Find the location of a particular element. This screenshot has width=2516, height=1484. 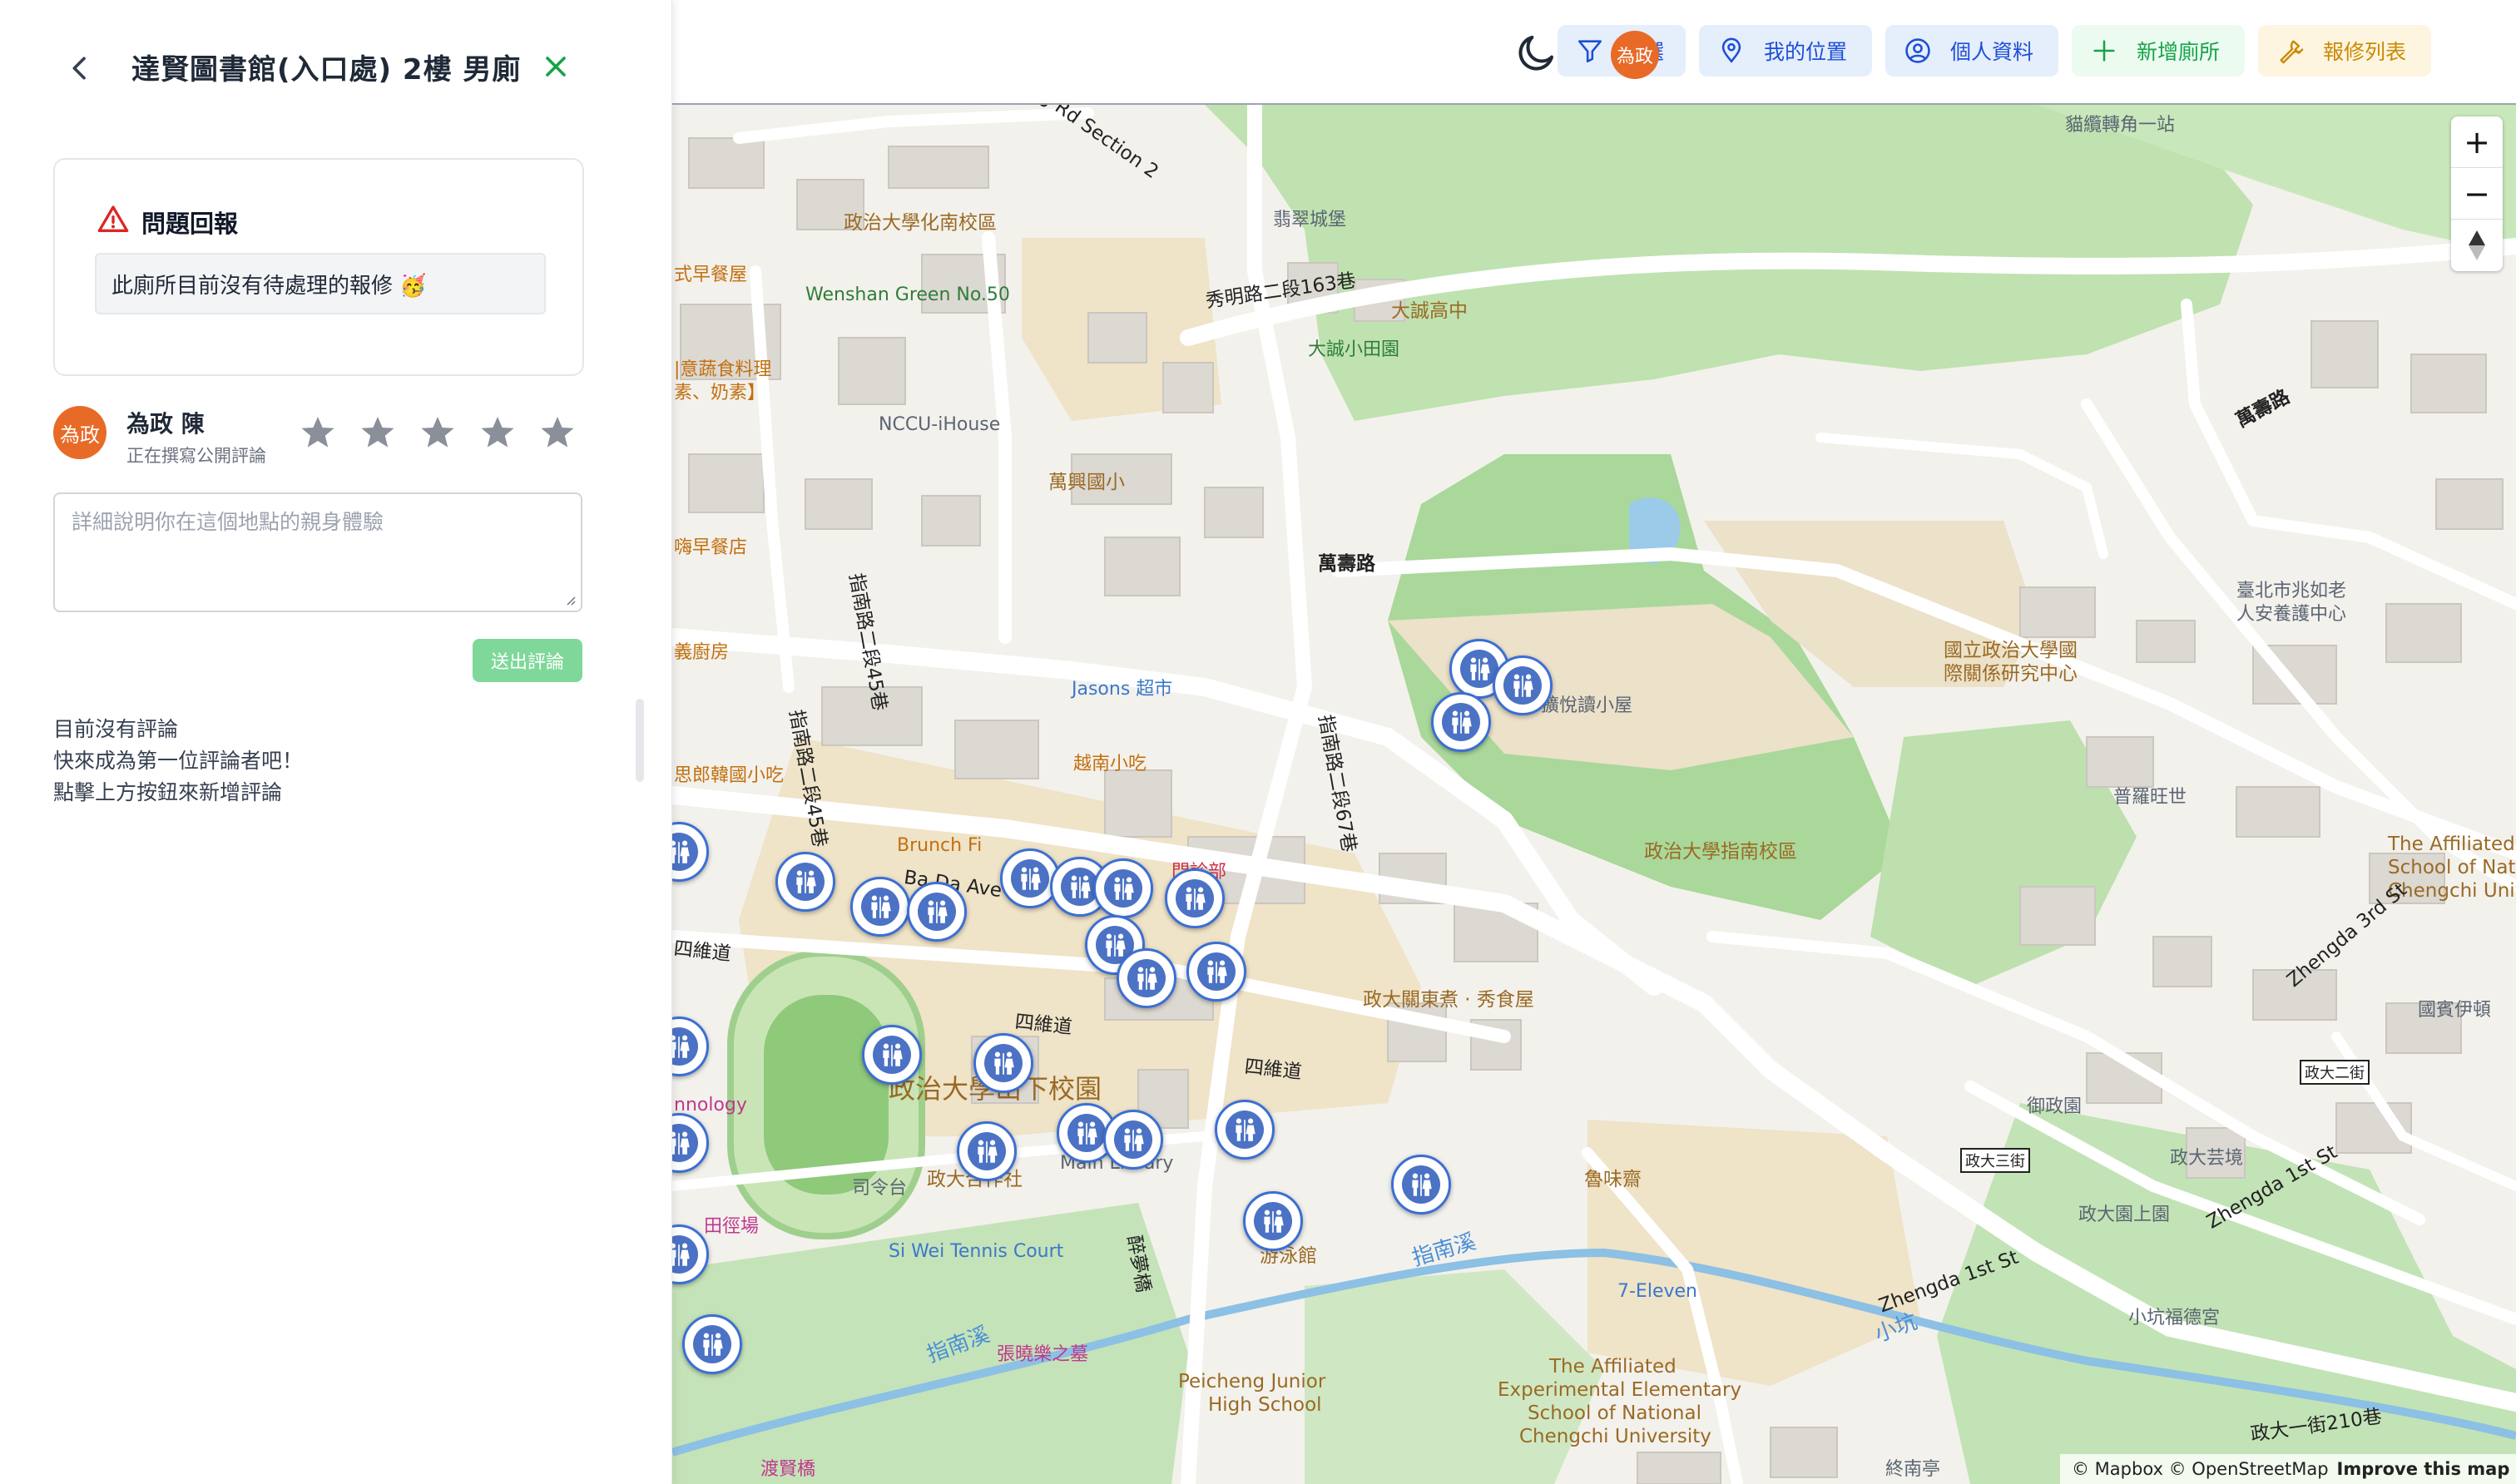

map-label: 式早餐屋 is located at coordinates (711, 275).